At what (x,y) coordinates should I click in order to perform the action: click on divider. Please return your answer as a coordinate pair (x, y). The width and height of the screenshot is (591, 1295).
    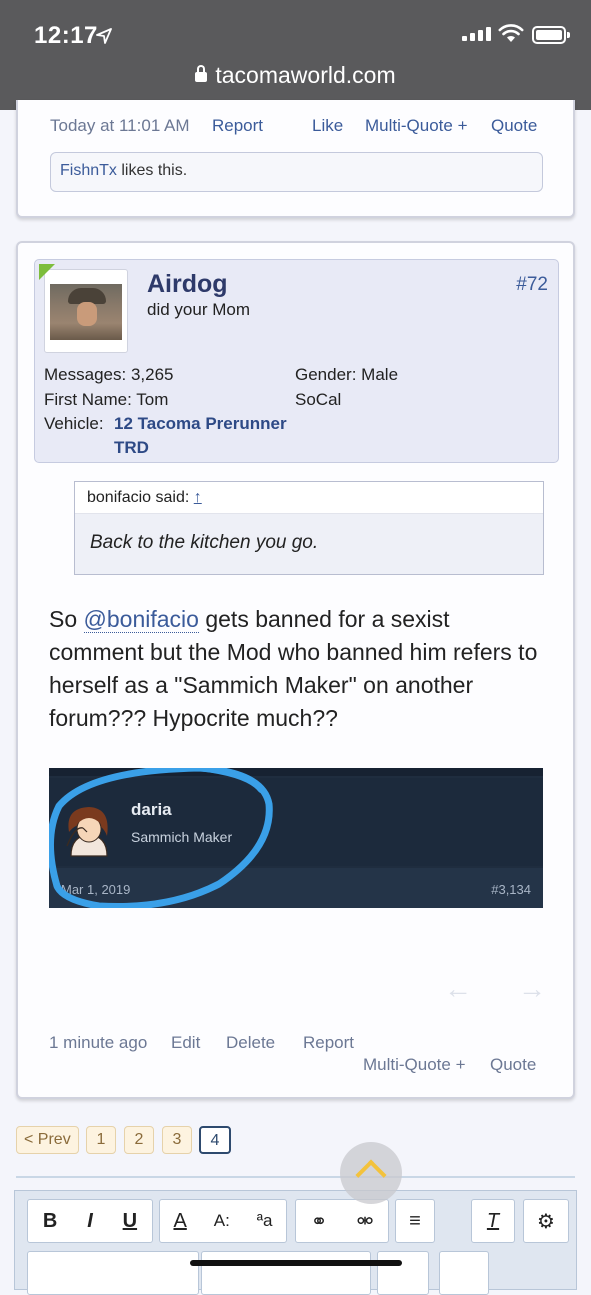
    Looking at the image, I should click on (295, 1177).